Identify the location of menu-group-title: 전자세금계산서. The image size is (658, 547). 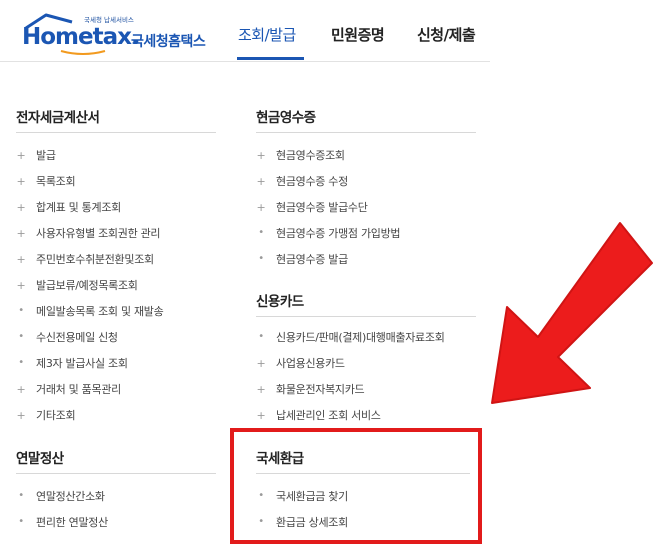
(58, 118).